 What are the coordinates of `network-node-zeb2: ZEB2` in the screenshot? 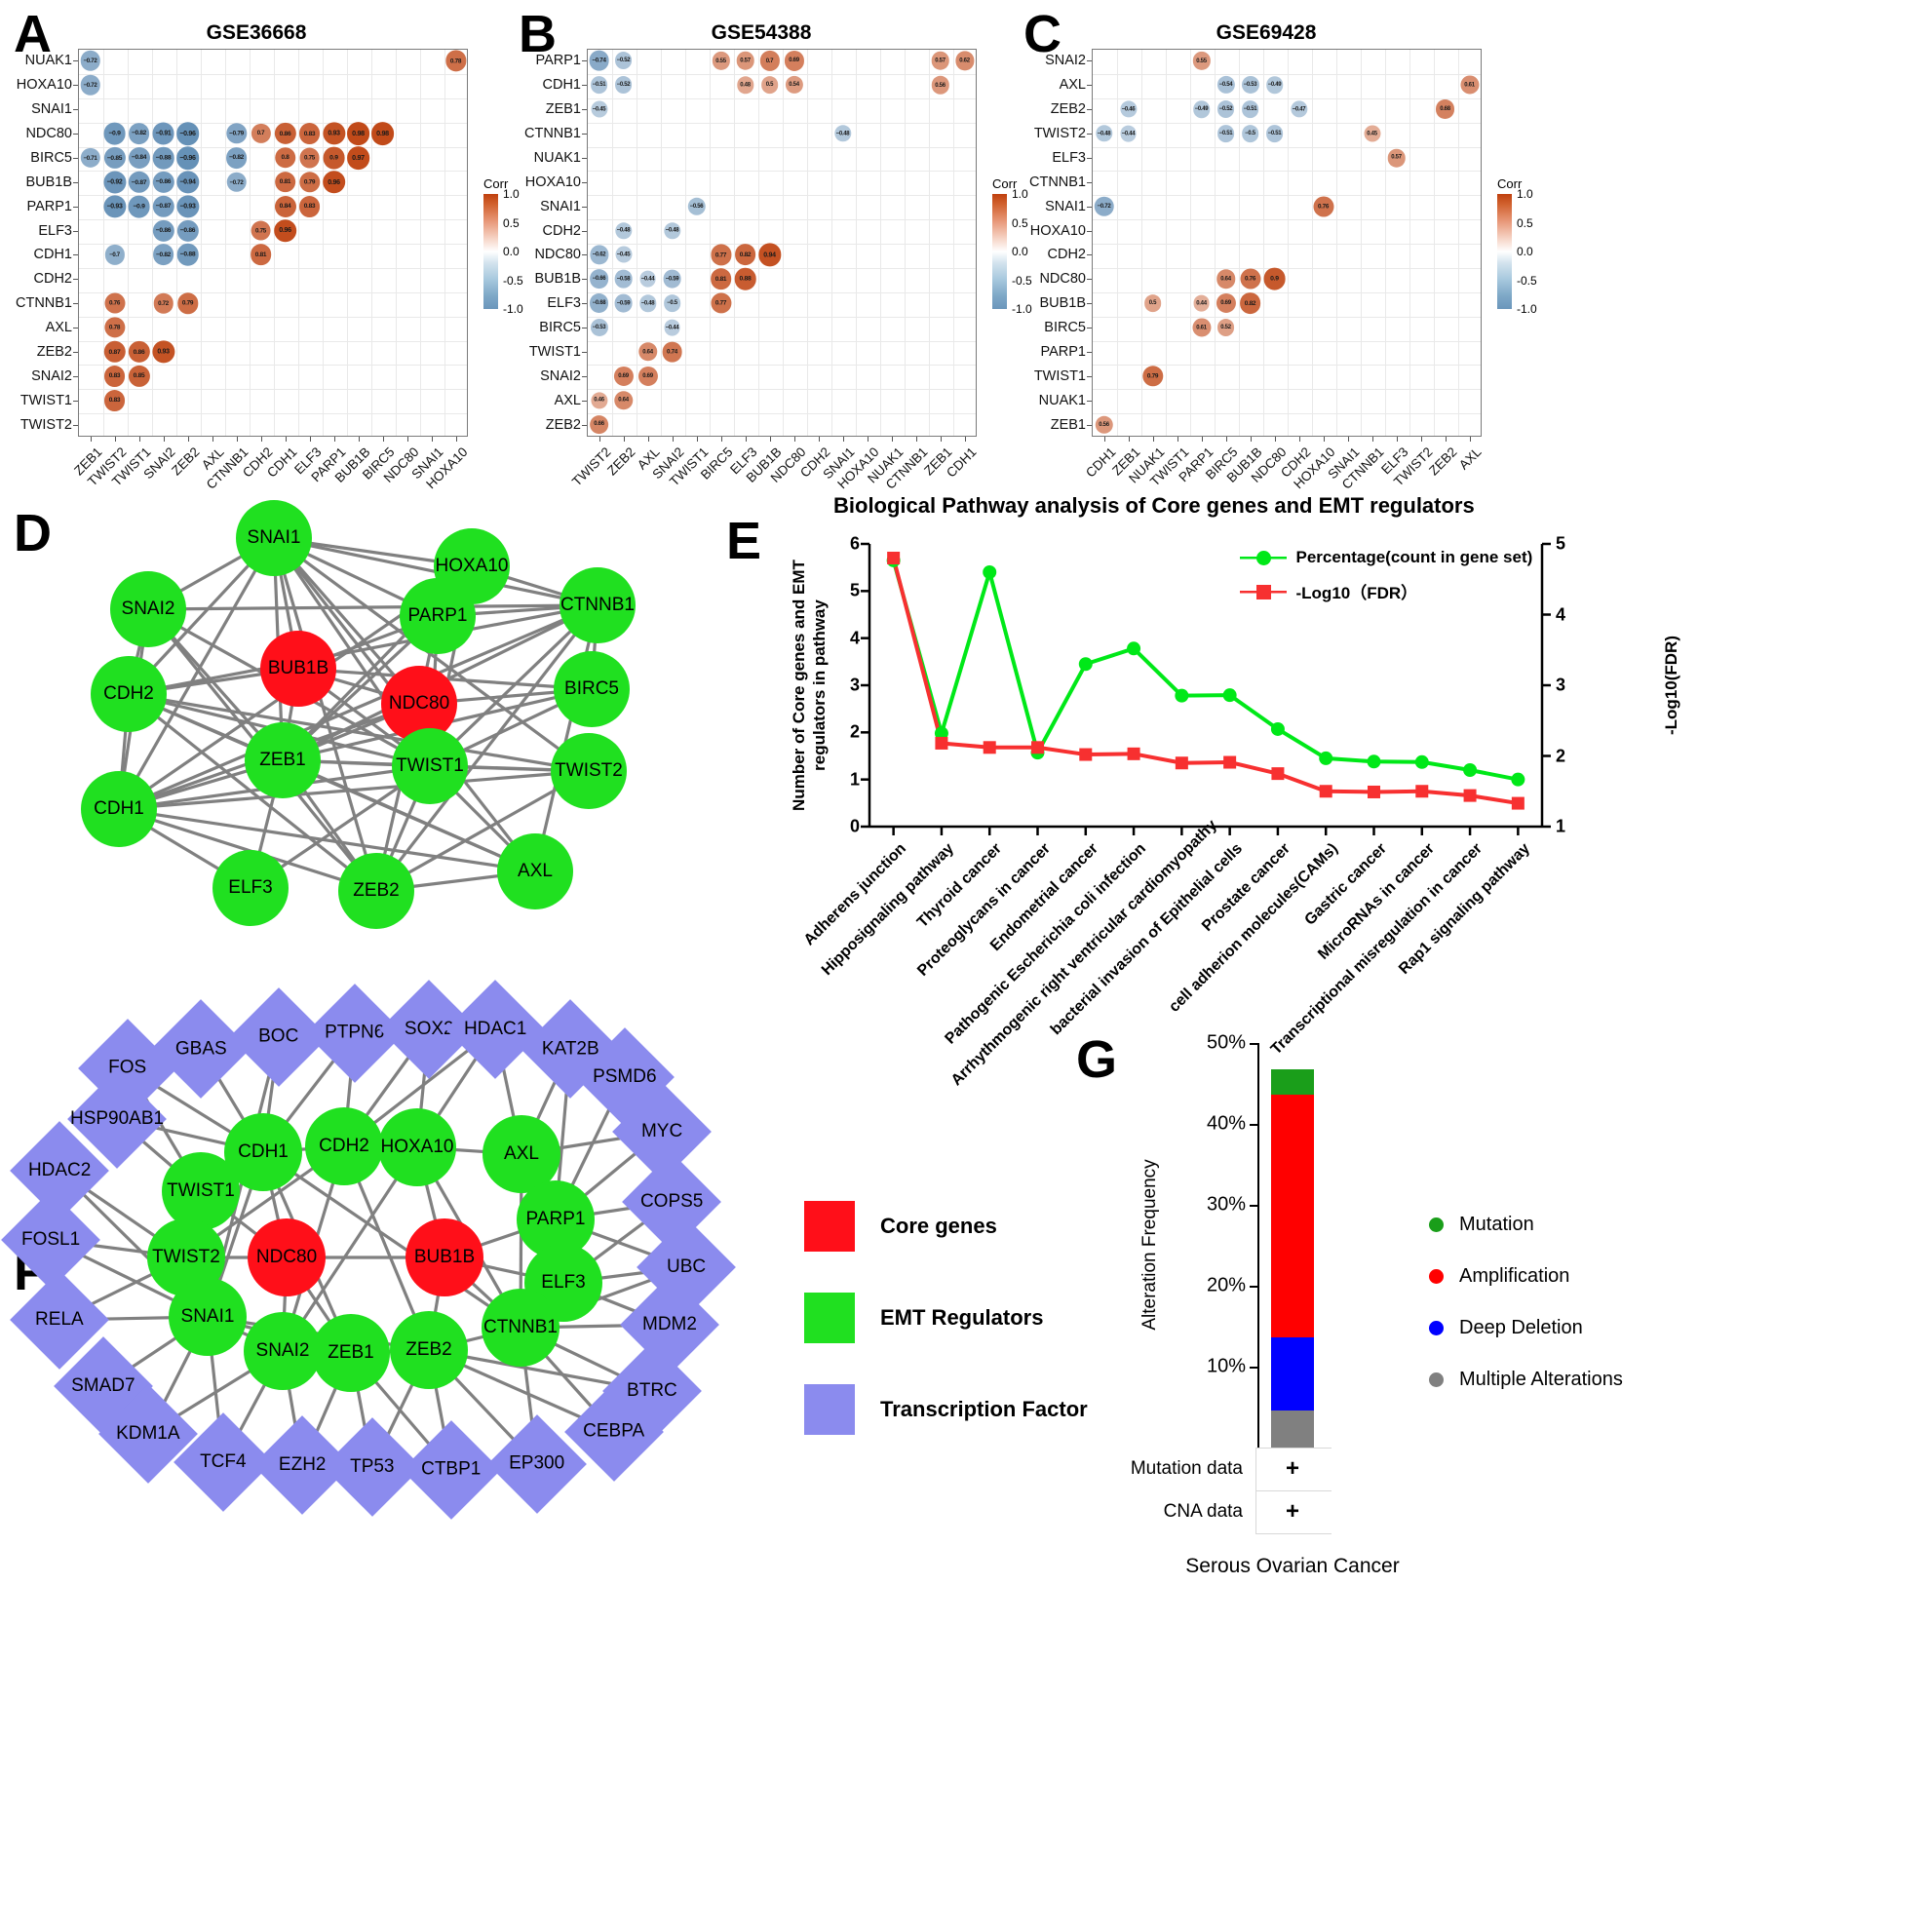 It's located at (429, 1350).